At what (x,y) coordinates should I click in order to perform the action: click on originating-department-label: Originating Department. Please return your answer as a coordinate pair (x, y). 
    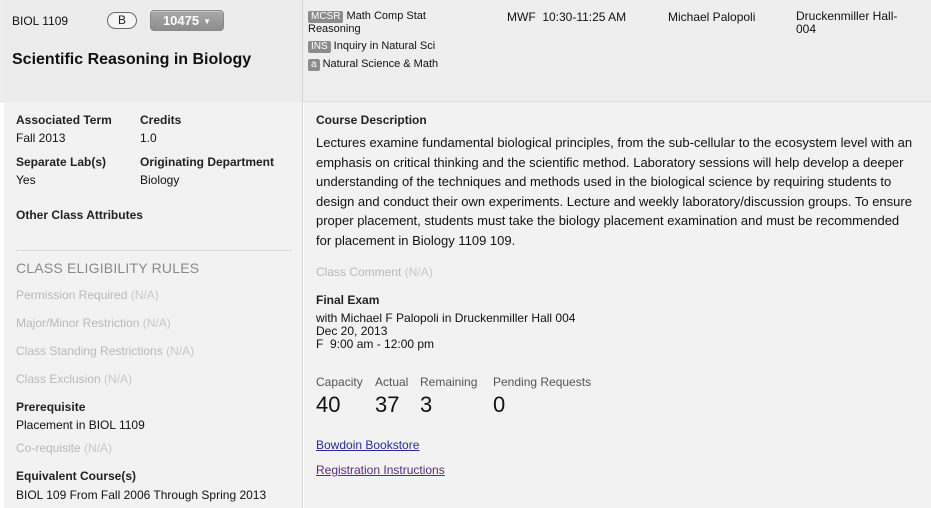
    Looking at the image, I should click on (207, 162).